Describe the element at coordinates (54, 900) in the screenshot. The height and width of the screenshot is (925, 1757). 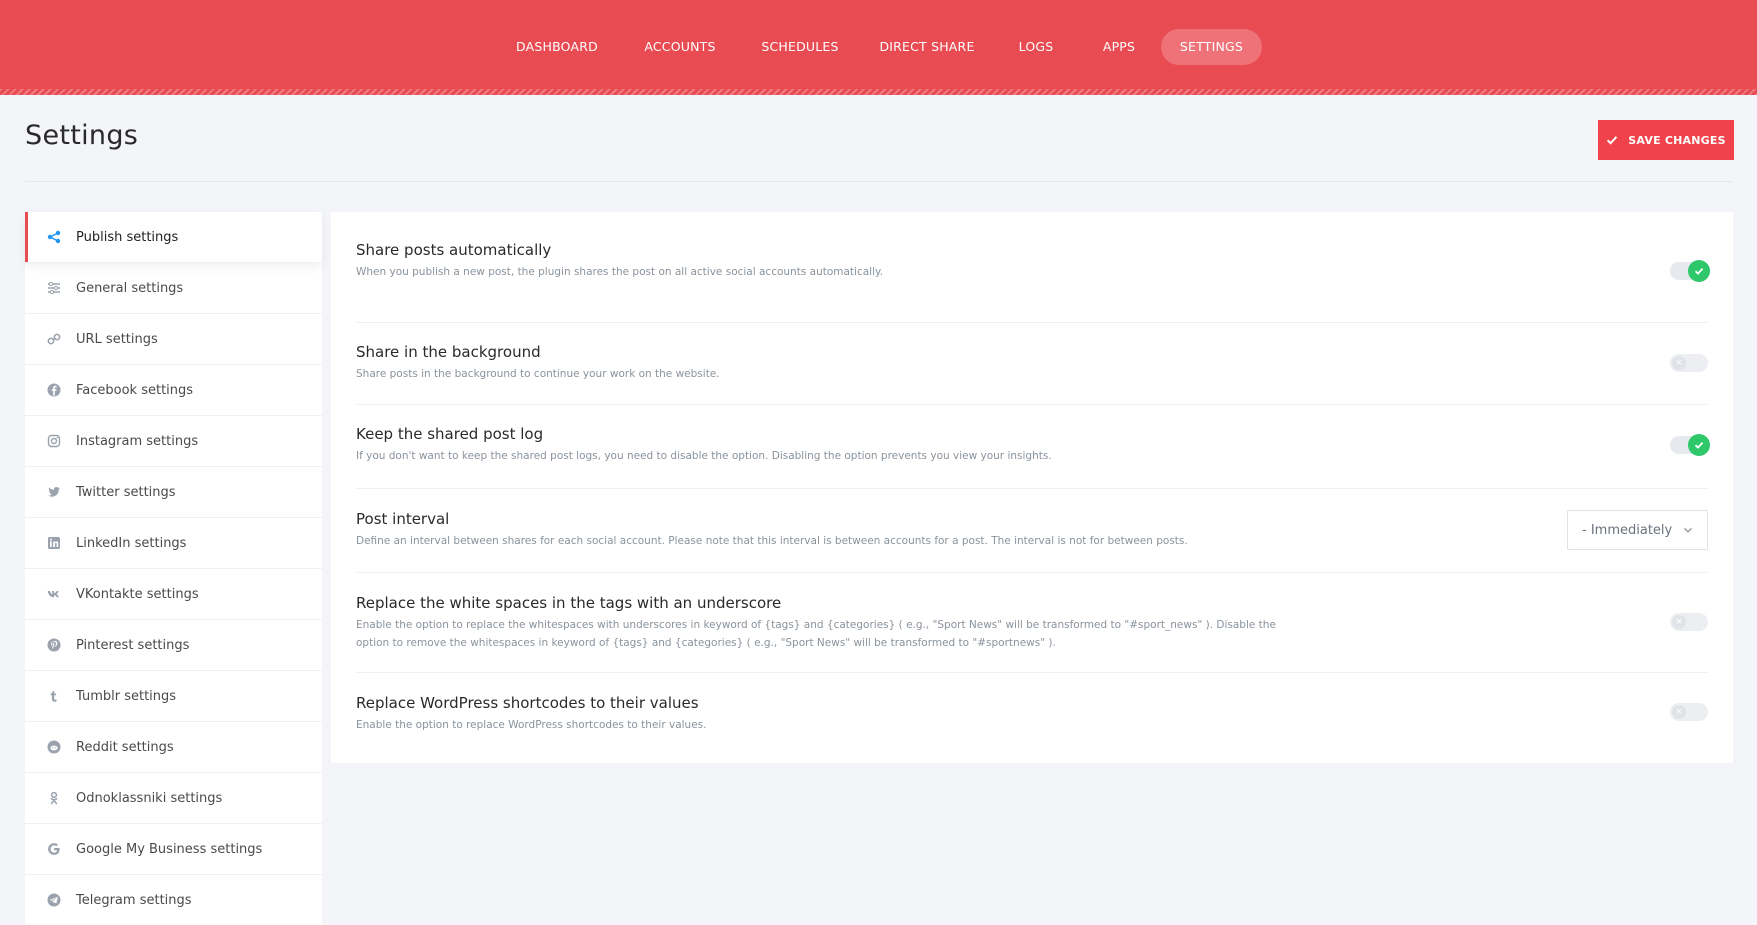
I see `telegram-icon` at that location.